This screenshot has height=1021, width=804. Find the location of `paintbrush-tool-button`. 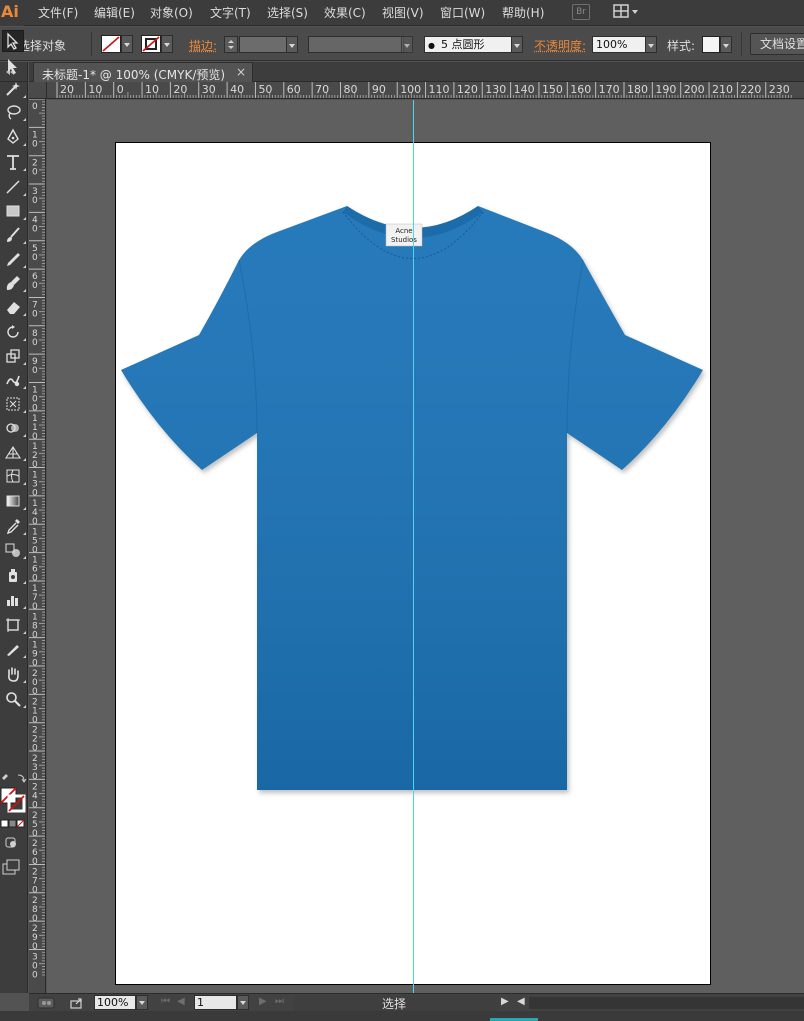

paintbrush-tool-button is located at coordinates (14, 235).